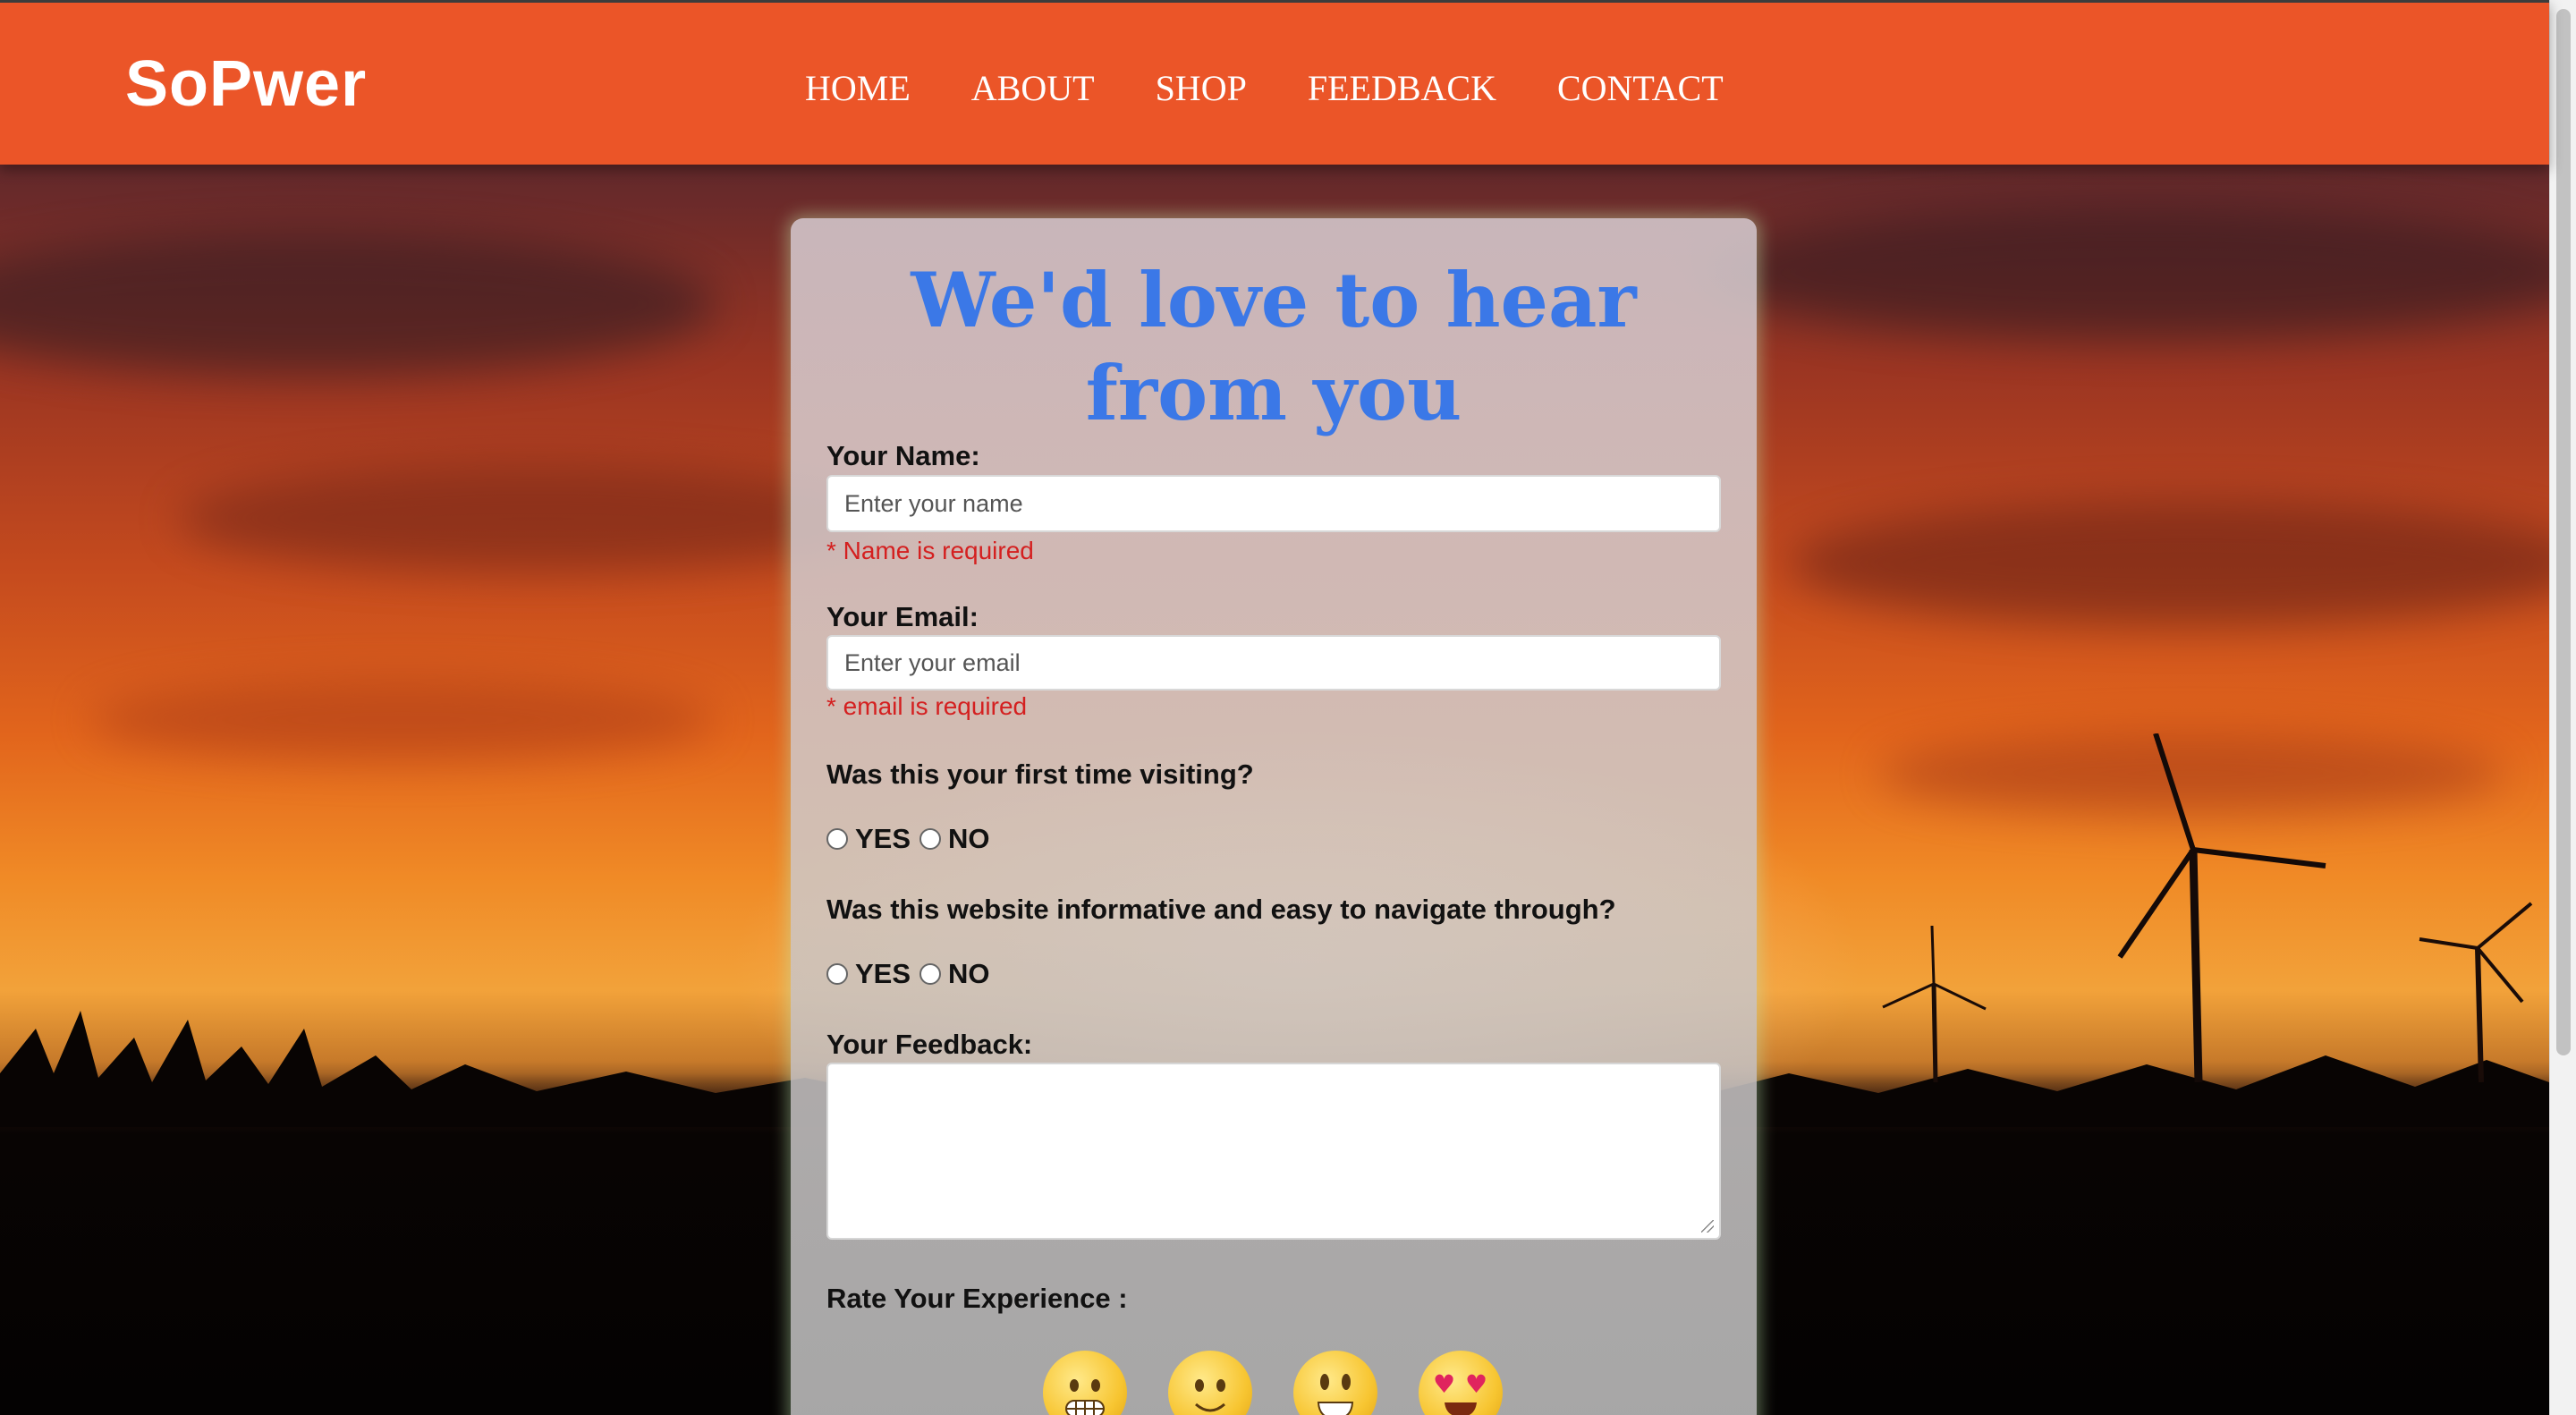 The height and width of the screenshot is (1415, 2576). Describe the element at coordinates (858, 88) in the screenshot. I see `nav-link-home: HOME` at that location.